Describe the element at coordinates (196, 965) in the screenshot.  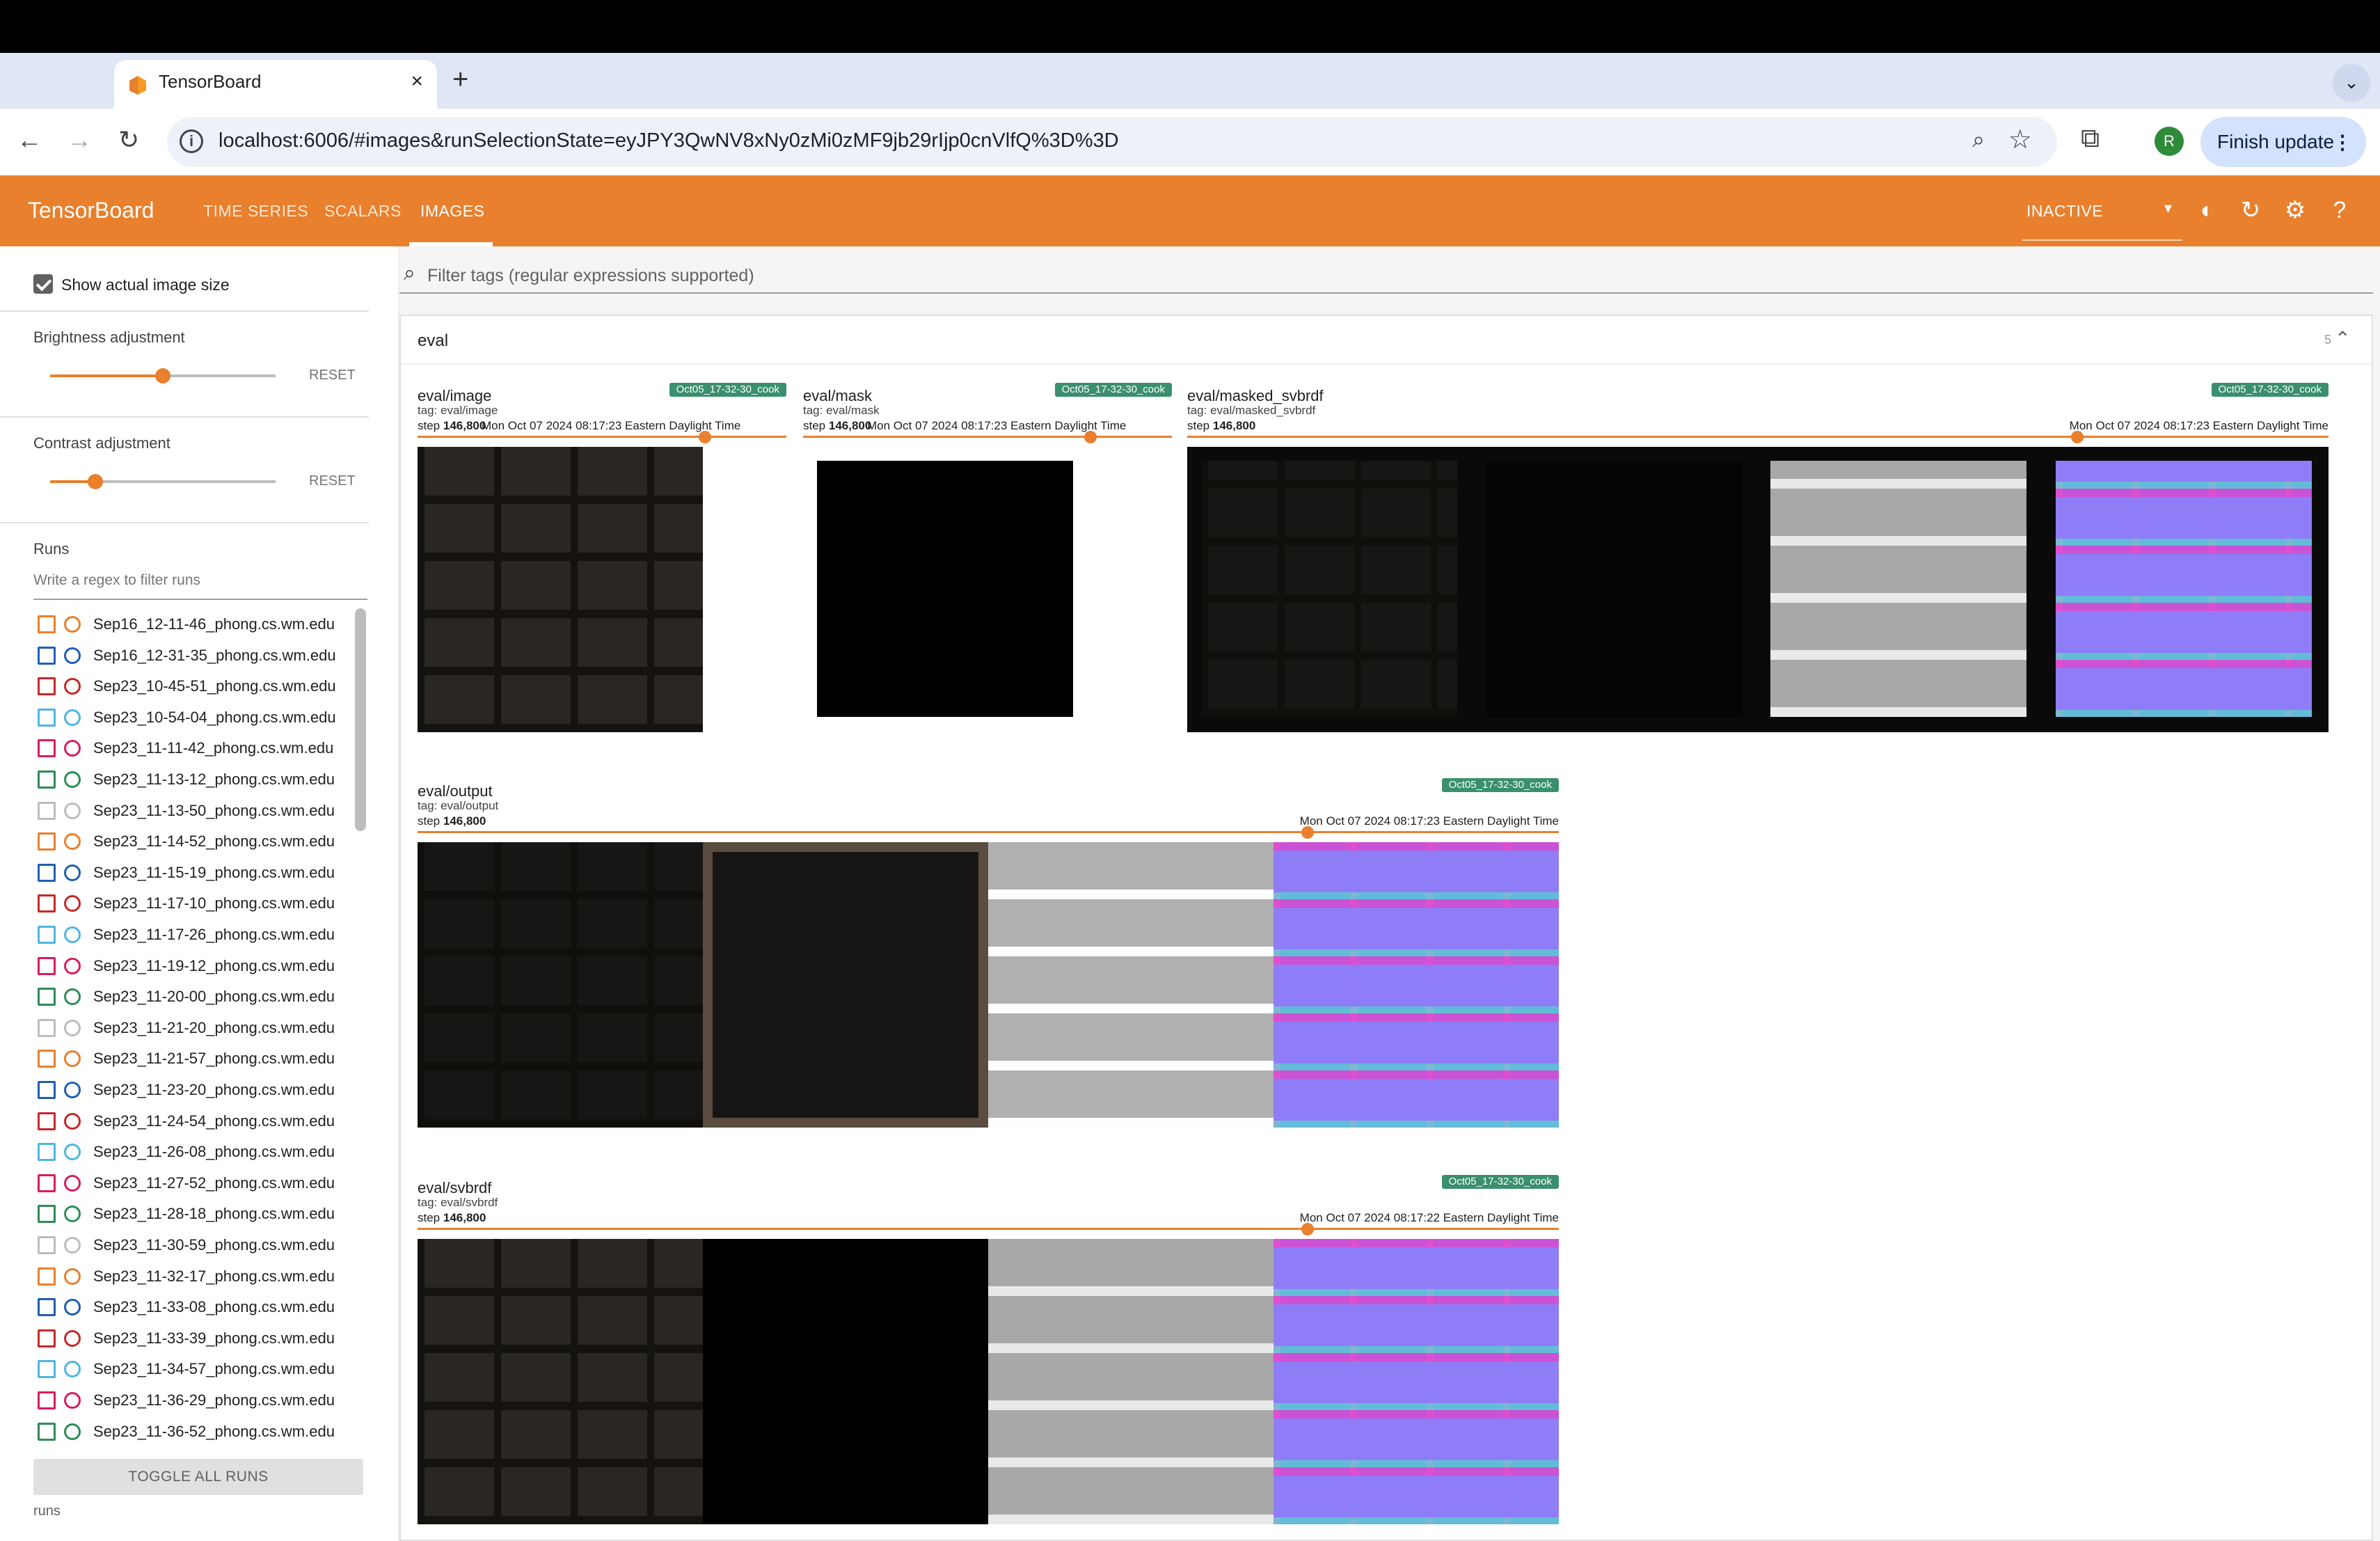
I see `run-item: Sep23_11-19-12_phong.cs.wm.edu` at that location.